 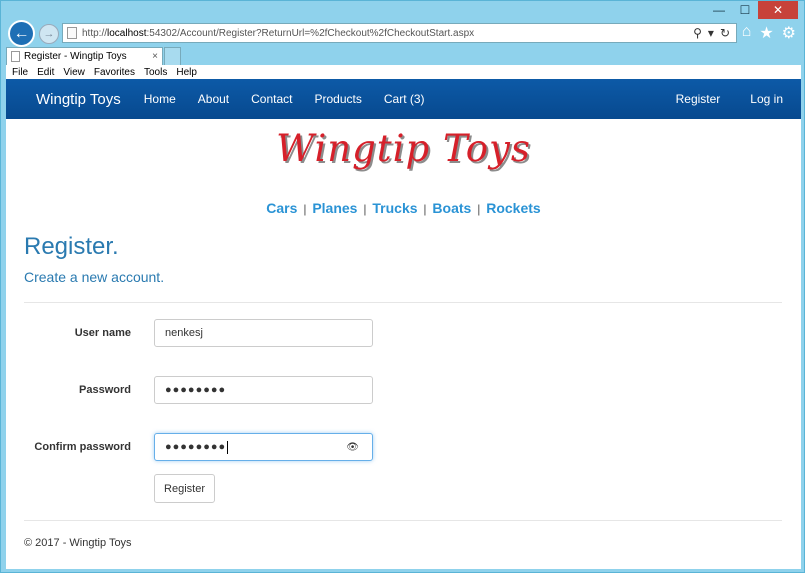 What do you see at coordinates (711, 33) in the screenshot?
I see `chevron-down-icon: ▾` at bounding box center [711, 33].